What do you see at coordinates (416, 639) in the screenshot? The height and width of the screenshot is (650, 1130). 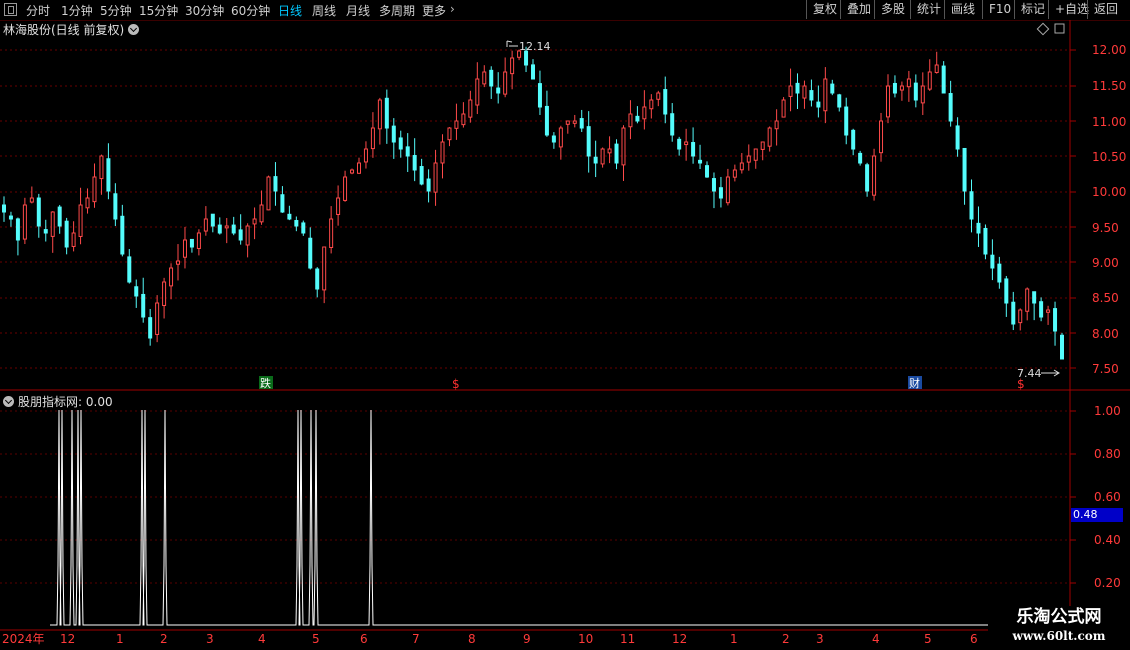 I see `time-tick: 7` at bounding box center [416, 639].